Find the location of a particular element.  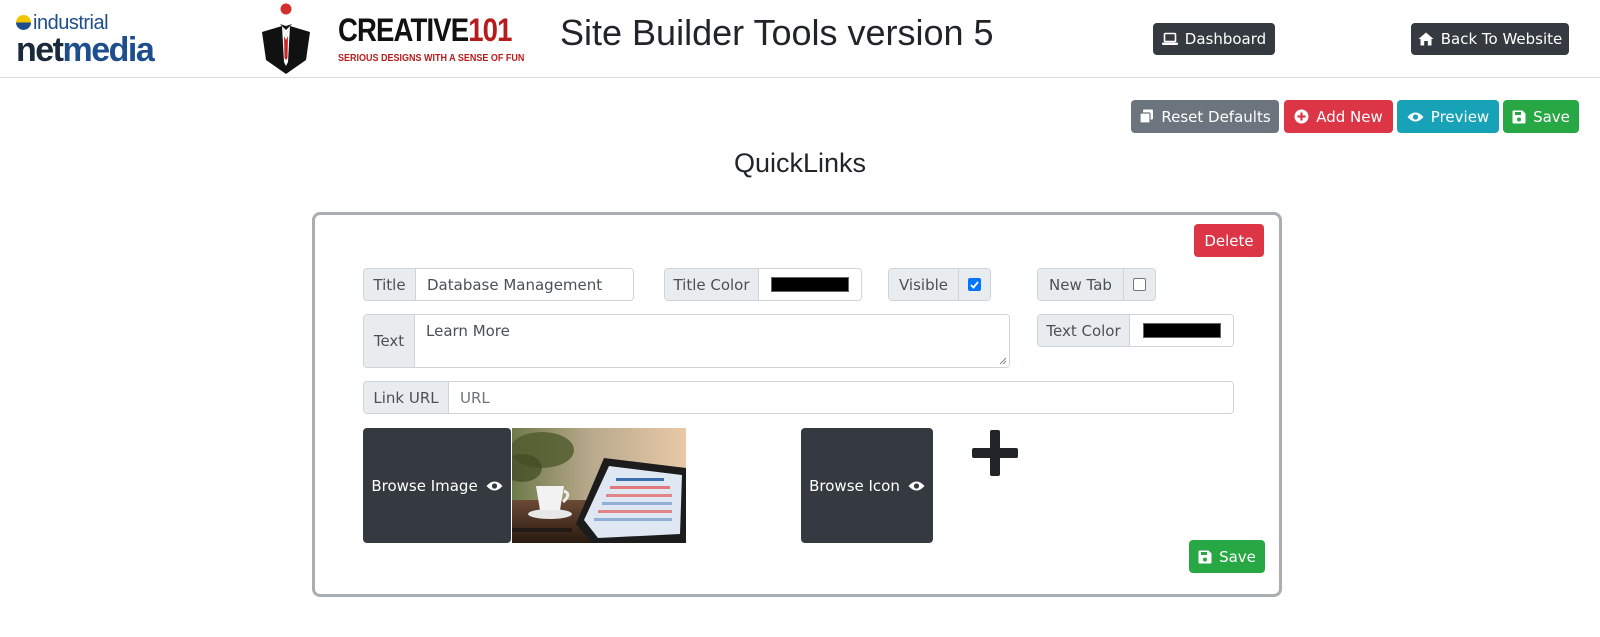

visible-checkbox is located at coordinates (974, 284).